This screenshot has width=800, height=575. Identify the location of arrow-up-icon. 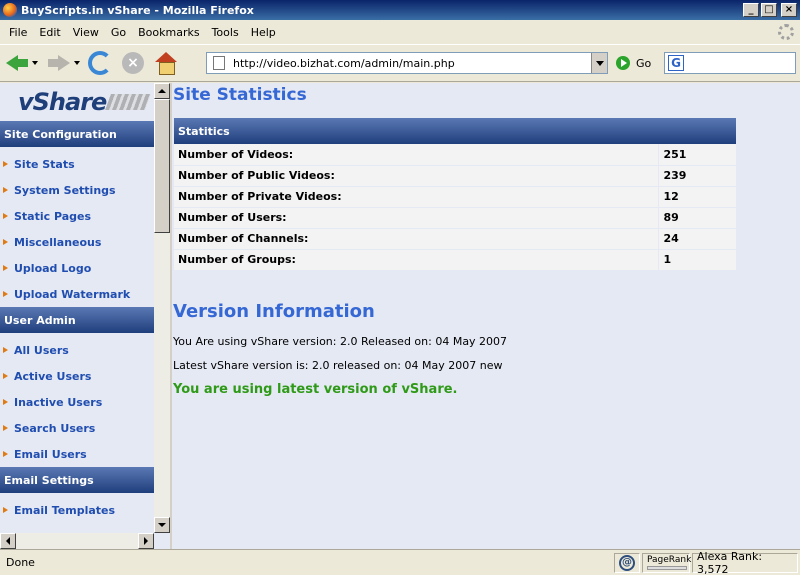
(162, 91).